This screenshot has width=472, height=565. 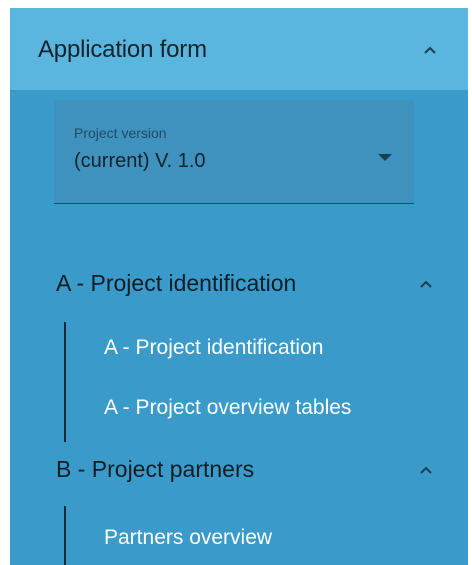 I want to click on section-b-tree-line, so click(x=65, y=535).